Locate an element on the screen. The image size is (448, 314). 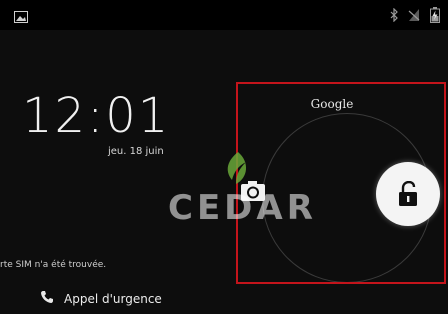
unlock-padlock-icon is located at coordinates (408, 193).